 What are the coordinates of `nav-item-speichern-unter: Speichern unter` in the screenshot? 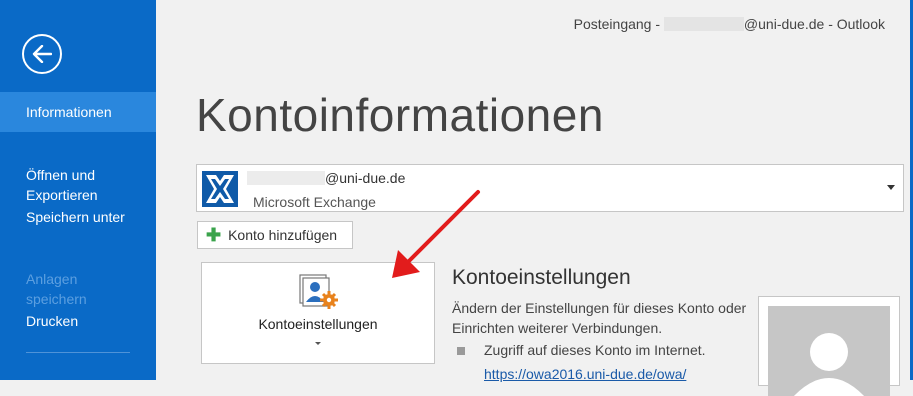 It's located at (78, 217).